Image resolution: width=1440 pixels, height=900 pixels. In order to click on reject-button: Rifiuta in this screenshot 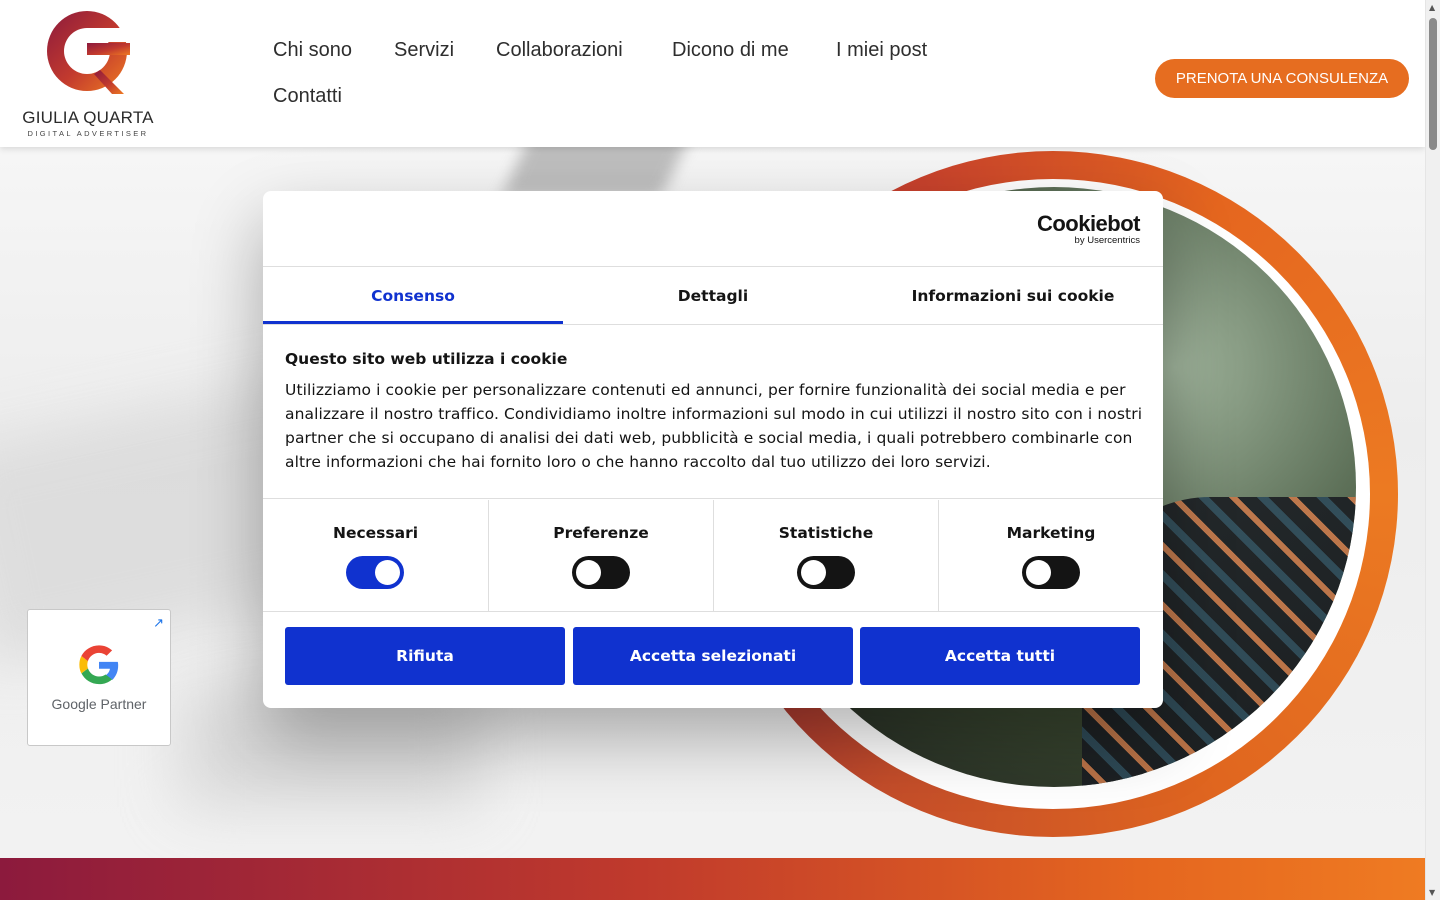, I will do `click(425, 656)`.